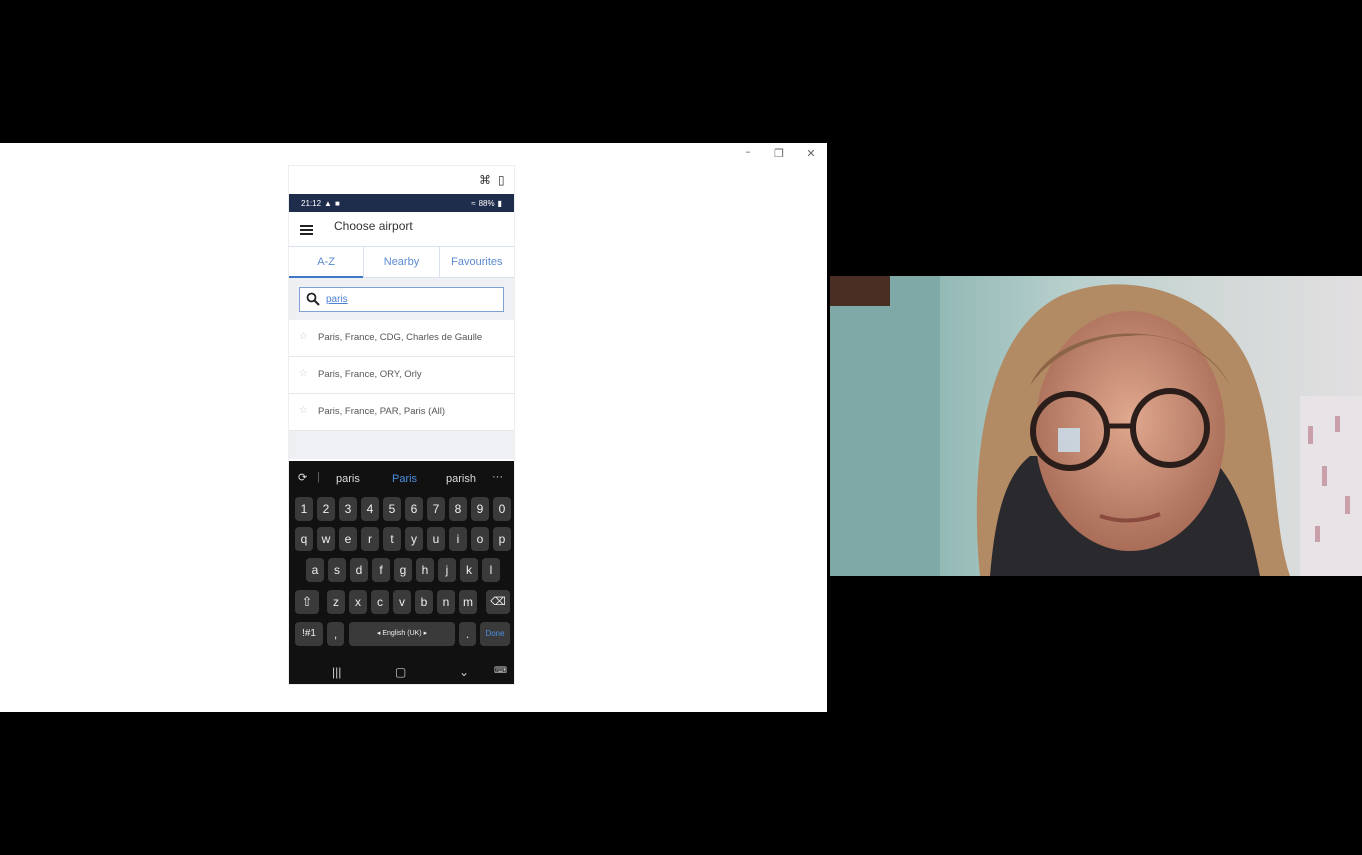  I want to click on minimize-icon: –, so click(748, 151).